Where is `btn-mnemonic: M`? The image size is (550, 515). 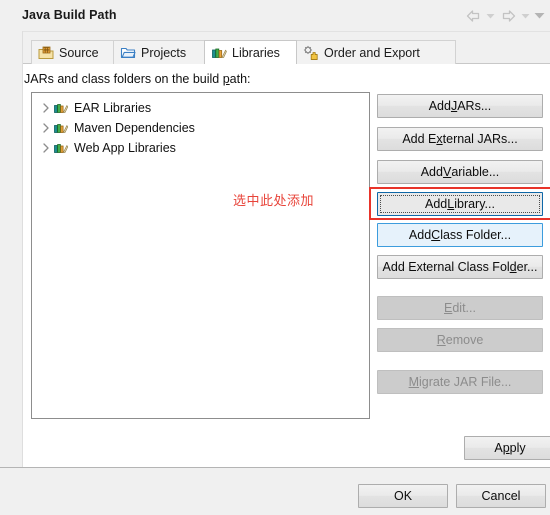 btn-mnemonic: M is located at coordinates (414, 382).